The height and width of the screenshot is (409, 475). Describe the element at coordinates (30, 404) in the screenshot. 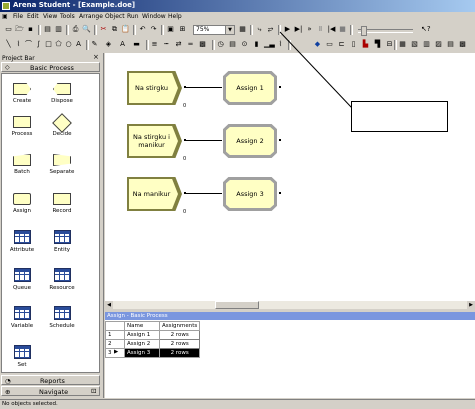

I see `status-text: No objects selected.` at that location.